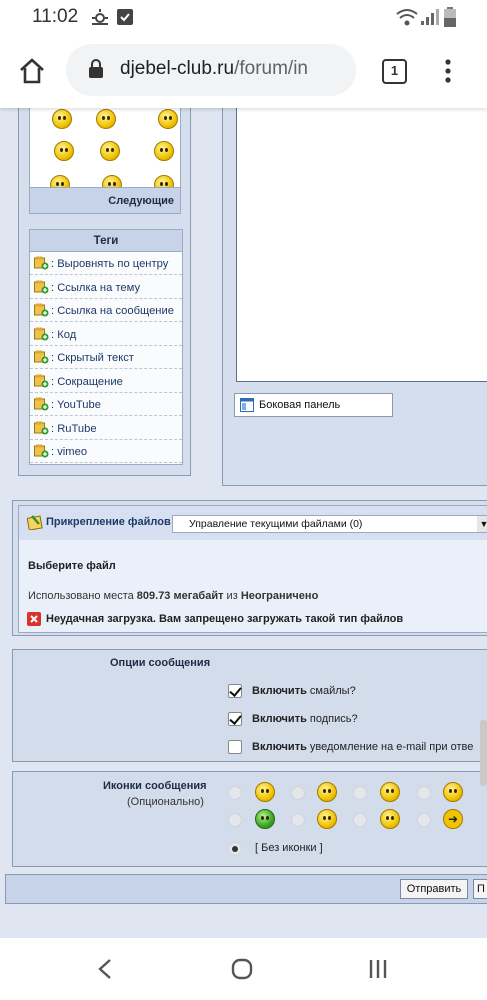 Image resolution: width=487 pixels, height=1000 pixels. I want to click on storage-usage-mid: из, so click(232, 596).